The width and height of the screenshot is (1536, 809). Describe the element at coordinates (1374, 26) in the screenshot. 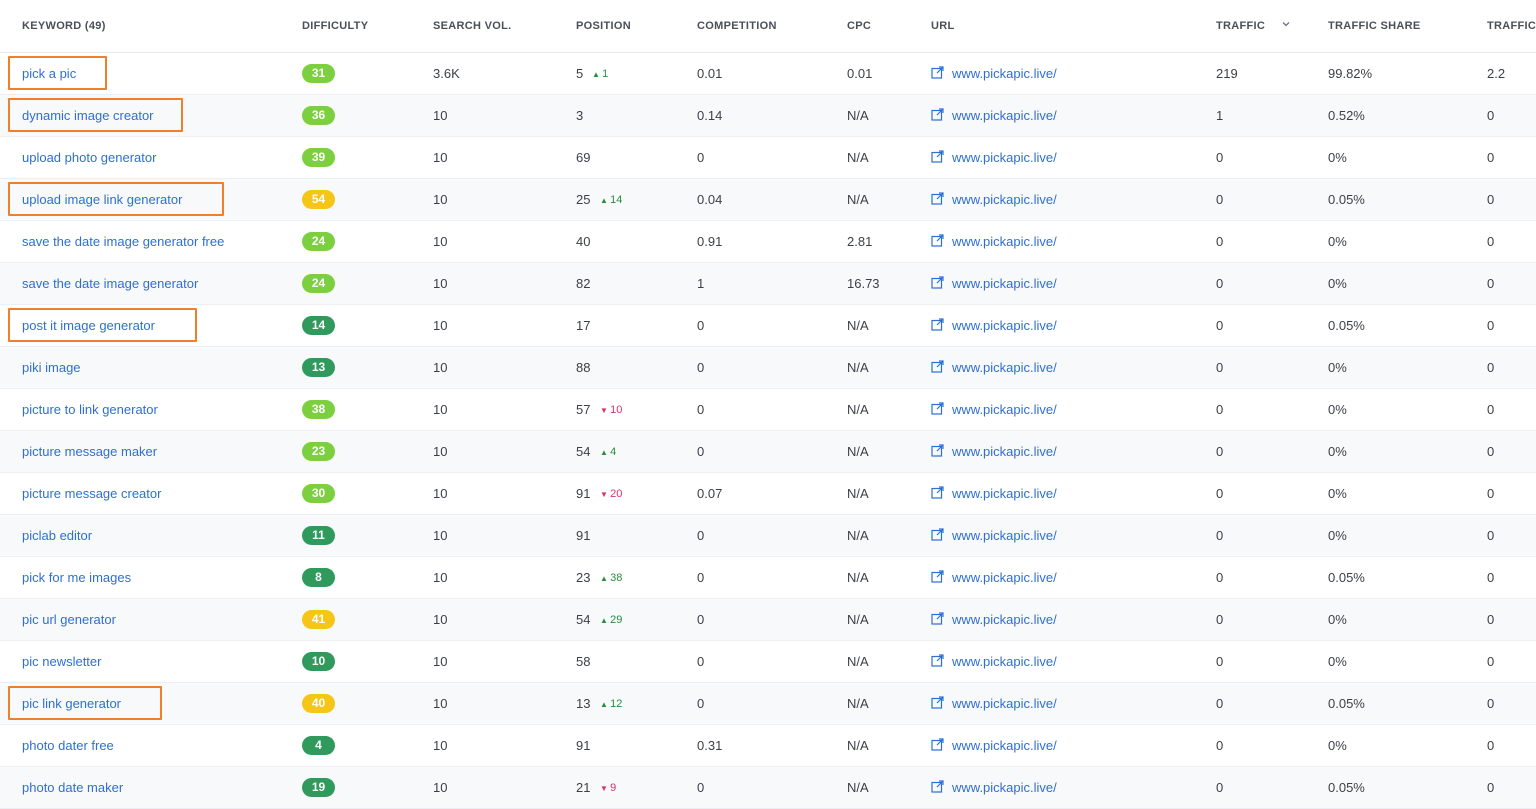

I see `col-traffic-share-header: TRAFFIC SHARE` at that location.